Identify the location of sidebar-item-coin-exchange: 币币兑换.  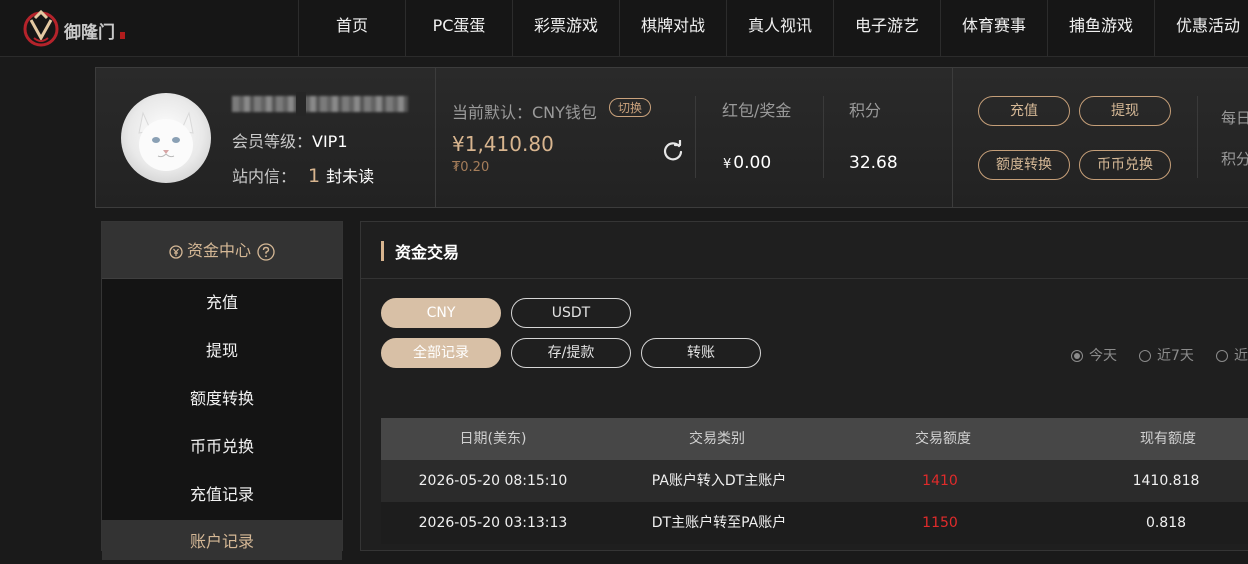
(222, 447).